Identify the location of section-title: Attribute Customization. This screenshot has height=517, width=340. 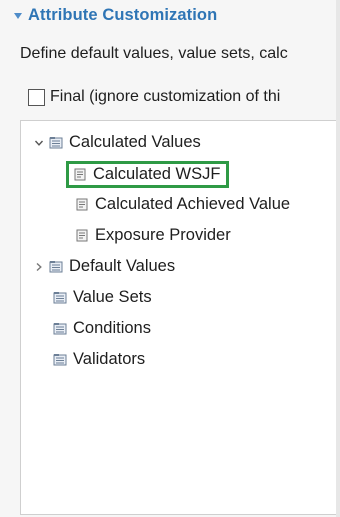
(123, 15).